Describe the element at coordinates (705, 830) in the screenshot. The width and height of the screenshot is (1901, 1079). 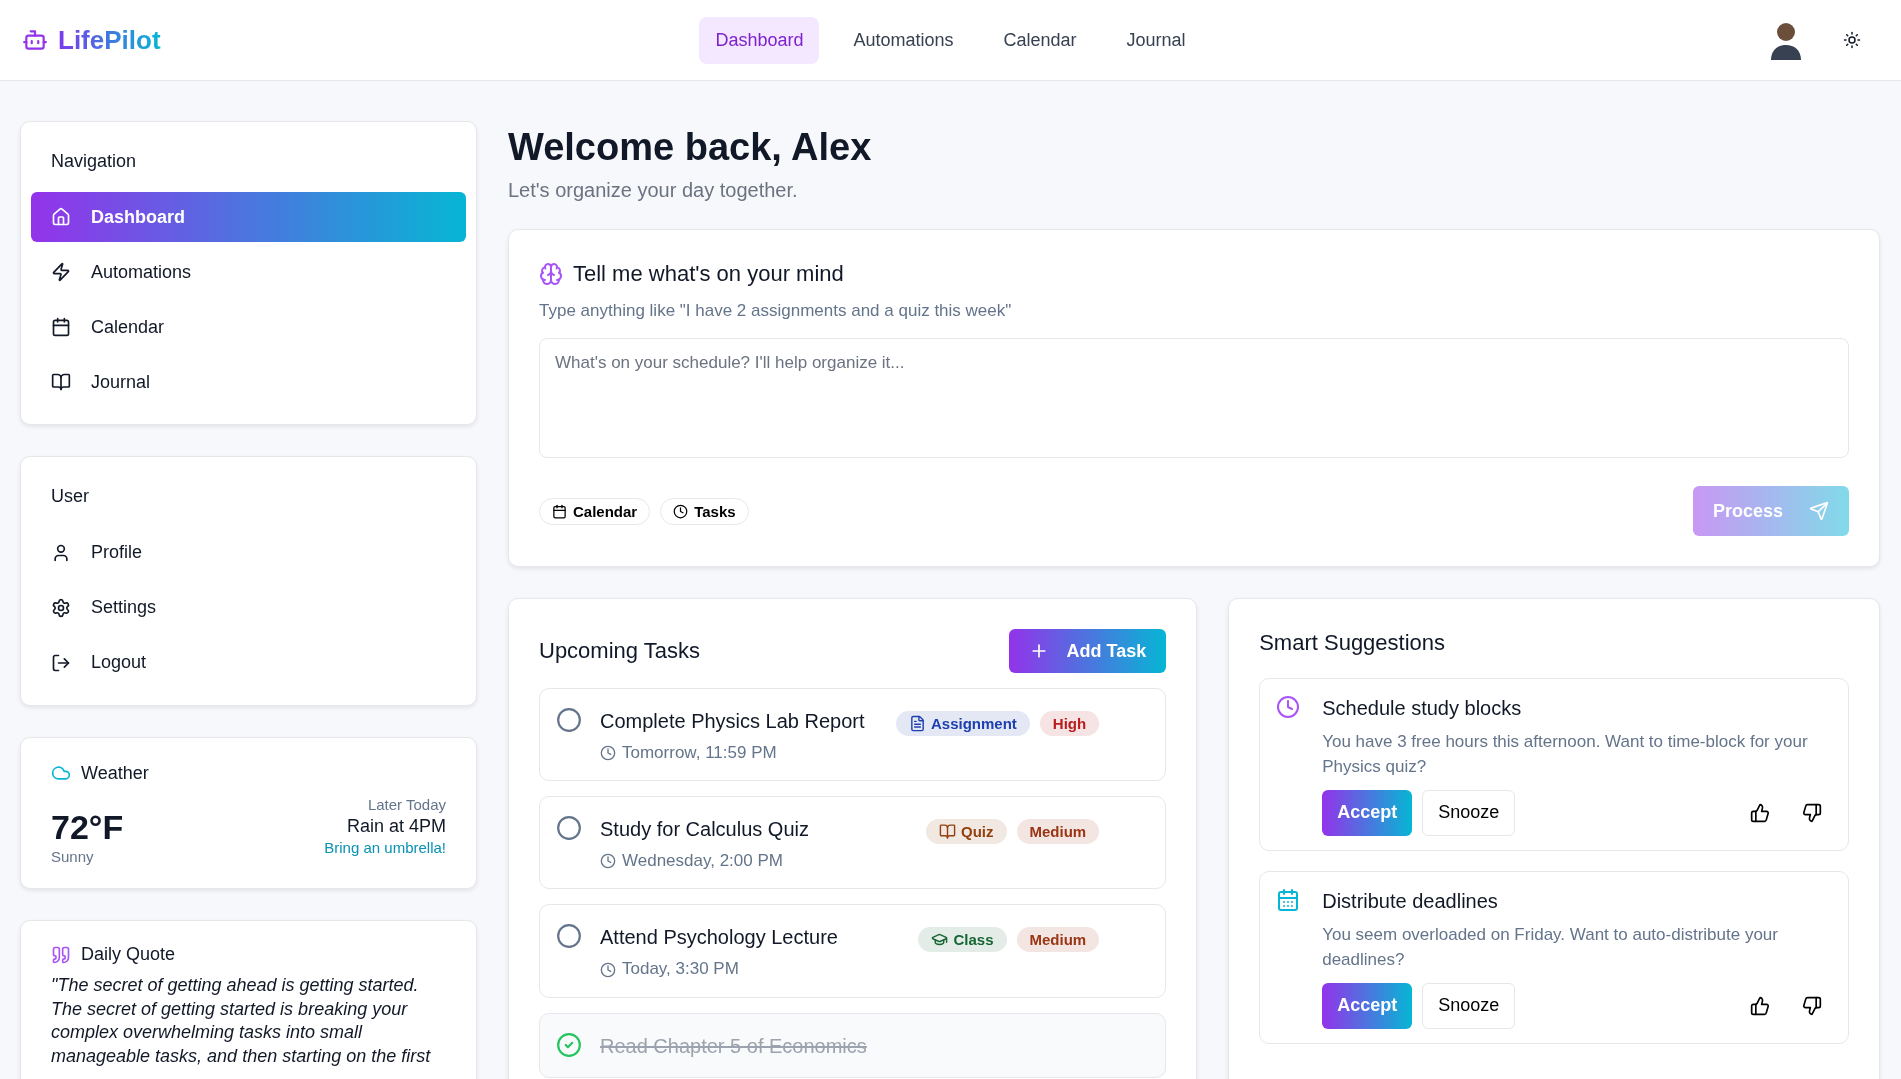
I see `task-title: Study for Calculus Quiz` at that location.